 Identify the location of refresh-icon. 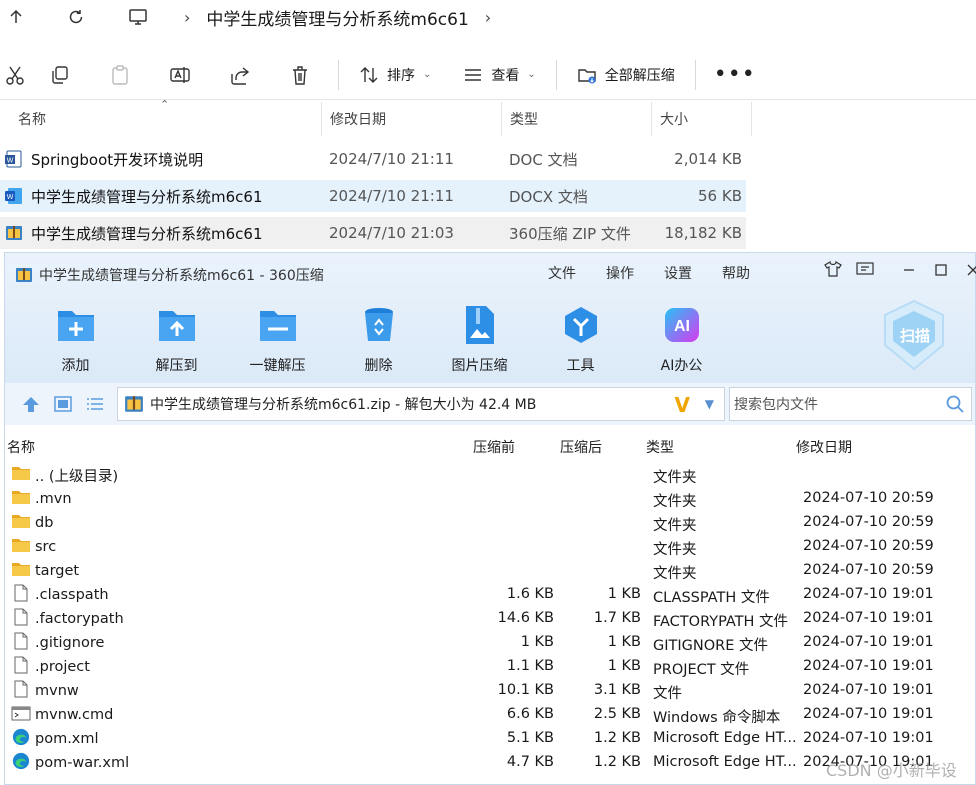
(76, 17).